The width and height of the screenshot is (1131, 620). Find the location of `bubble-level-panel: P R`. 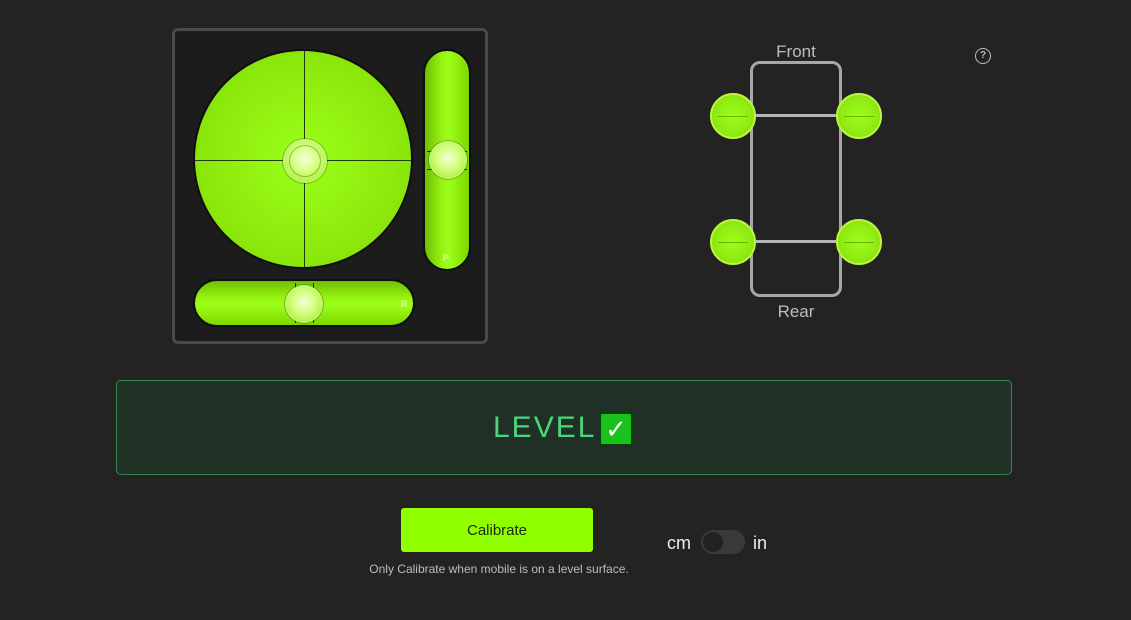

bubble-level-panel: P R is located at coordinates (330, 186).